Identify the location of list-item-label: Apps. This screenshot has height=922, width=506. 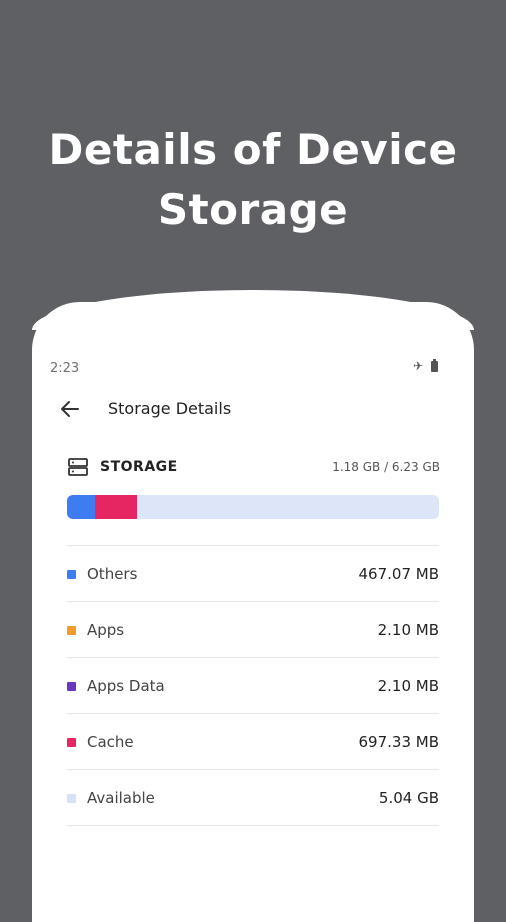
(105, 630).